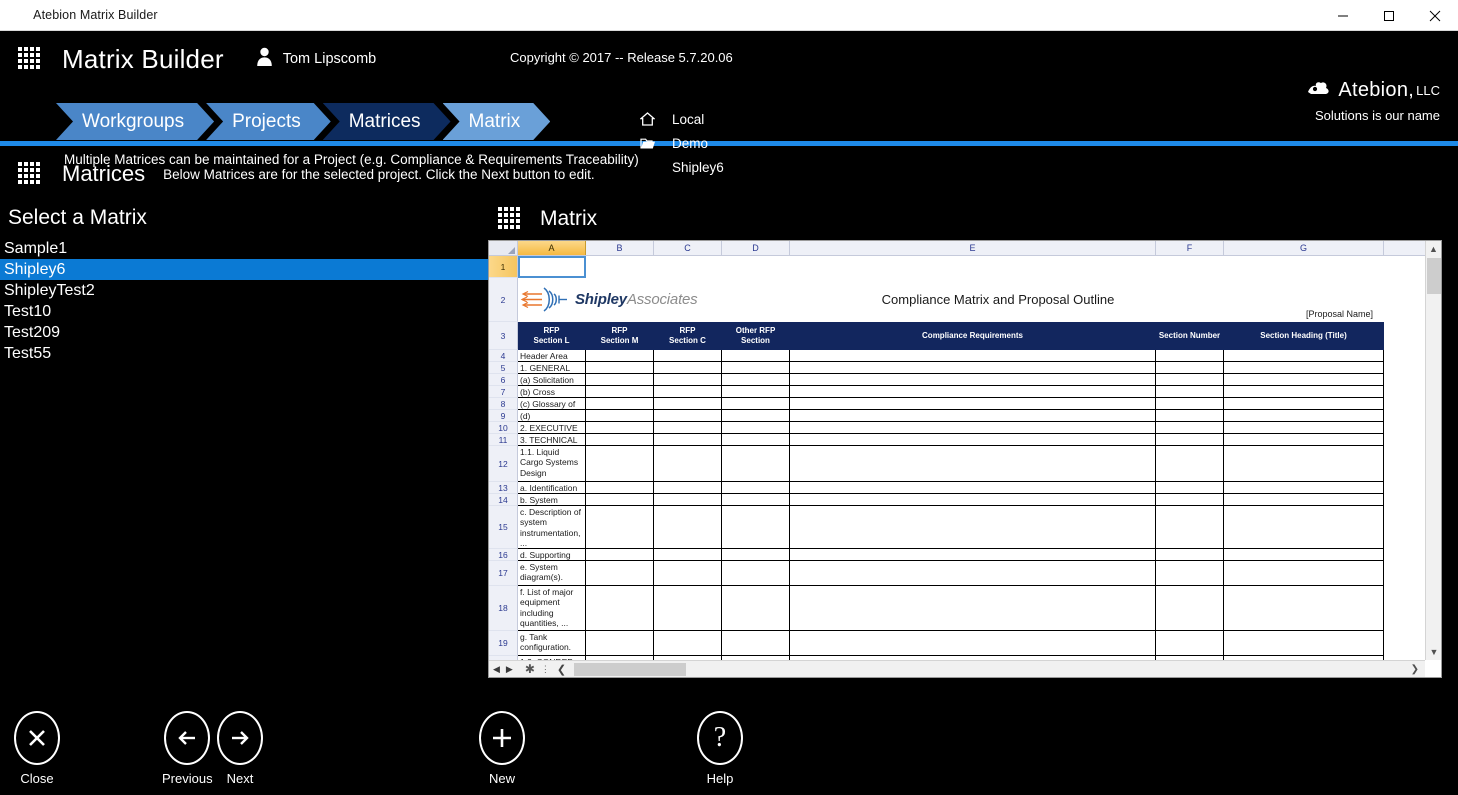 This screenshot has height=795, width=1458. Describe the element at coordinates (552, 380) in the screenshot. I see `cell-a: (a) Solicitation` at that location.